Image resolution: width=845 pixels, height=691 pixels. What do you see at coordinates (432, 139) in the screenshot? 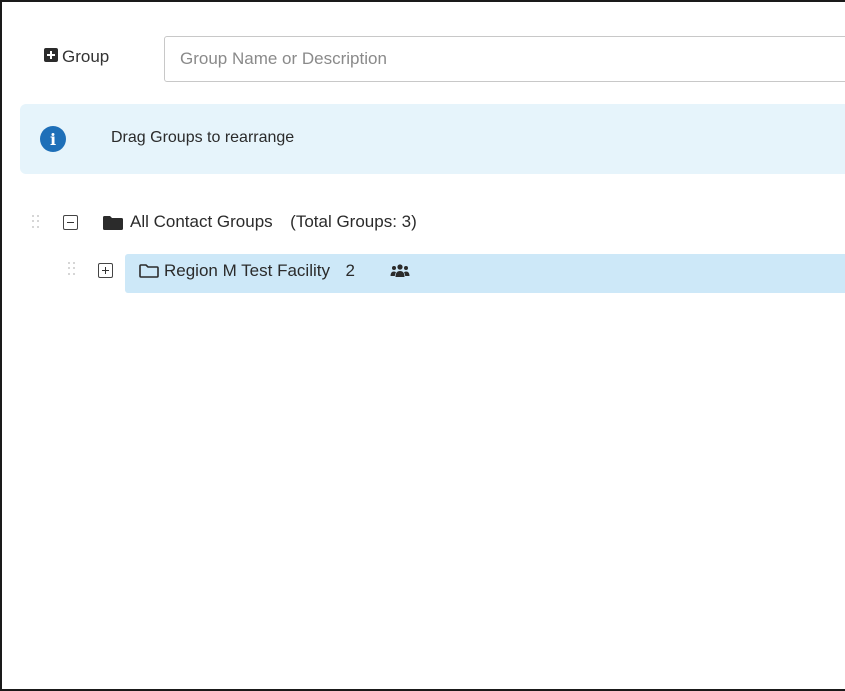
I see `info-banner: i Drag Groups to rearrange` at bounding box center [432, 139].